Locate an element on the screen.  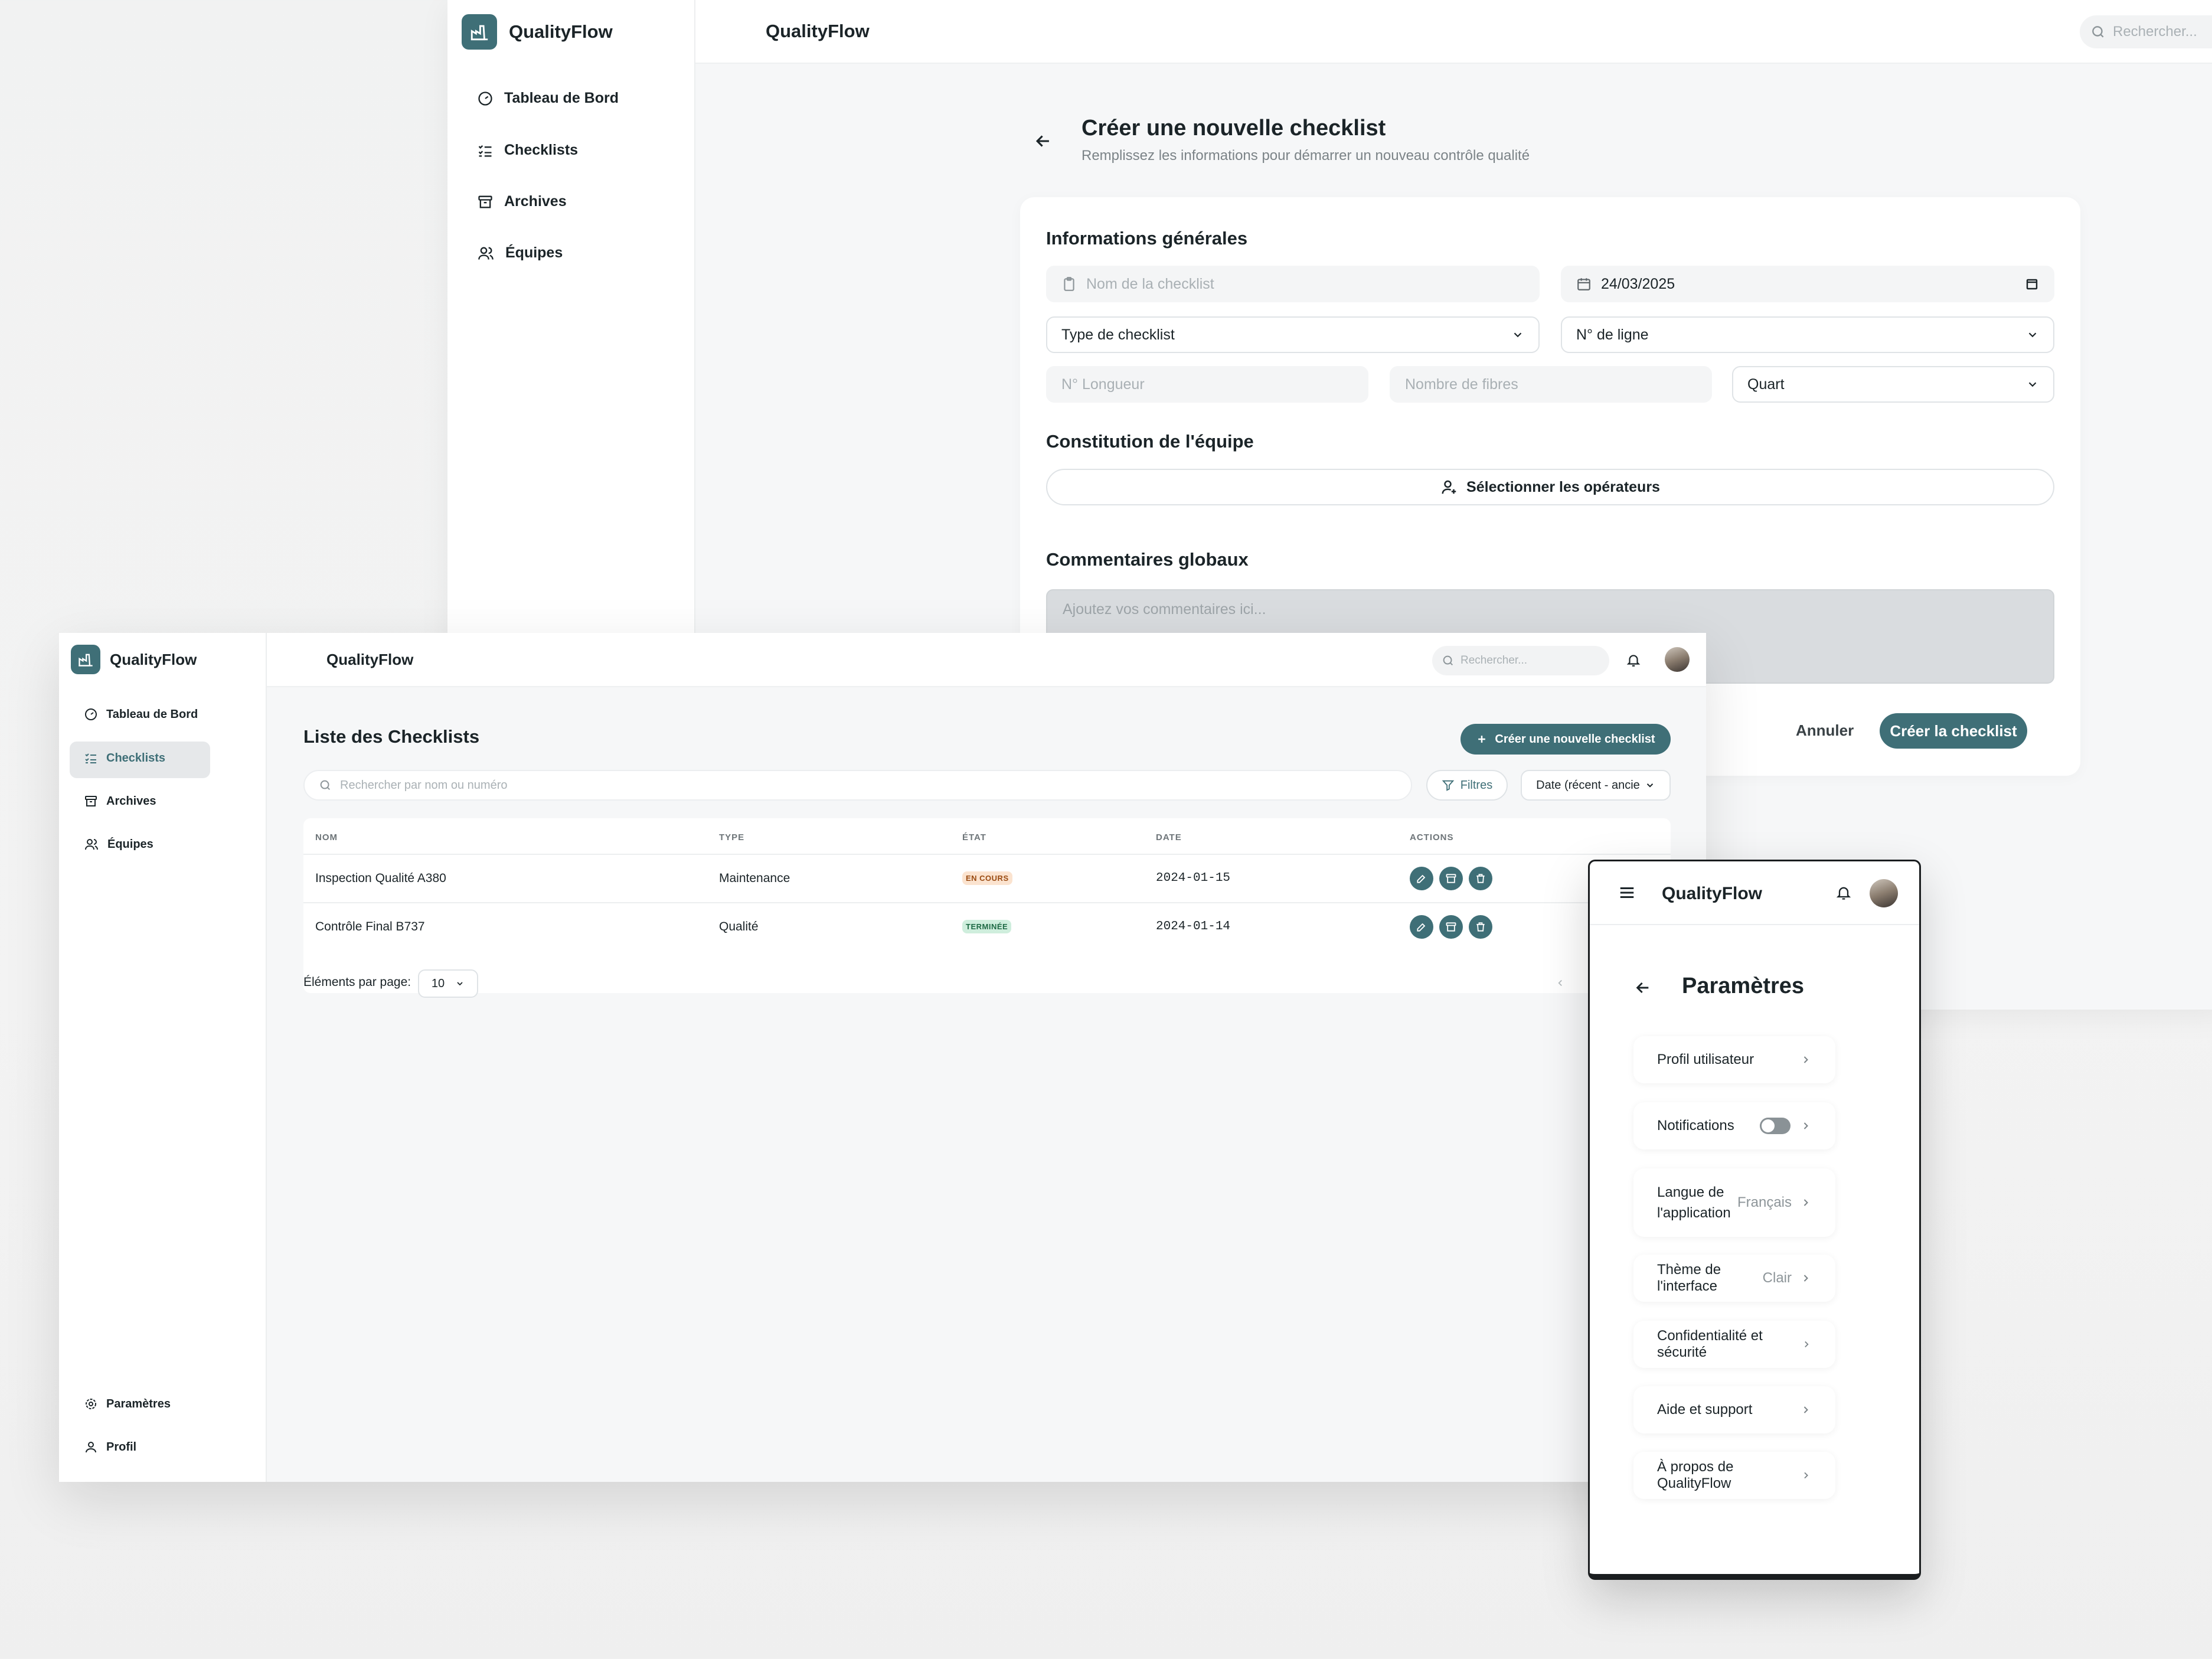
settings-item-privacy: Confidentialité et sécurité is located at coordinates (1734, 1345).